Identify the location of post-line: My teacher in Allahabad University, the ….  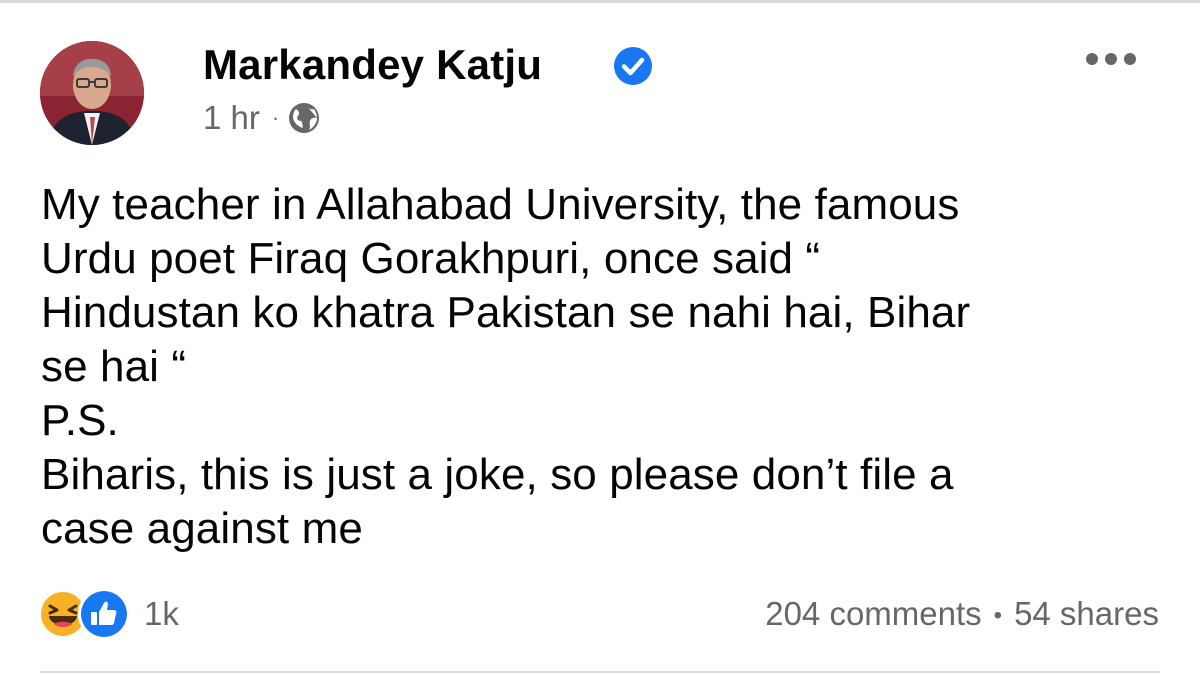
(500, 204).